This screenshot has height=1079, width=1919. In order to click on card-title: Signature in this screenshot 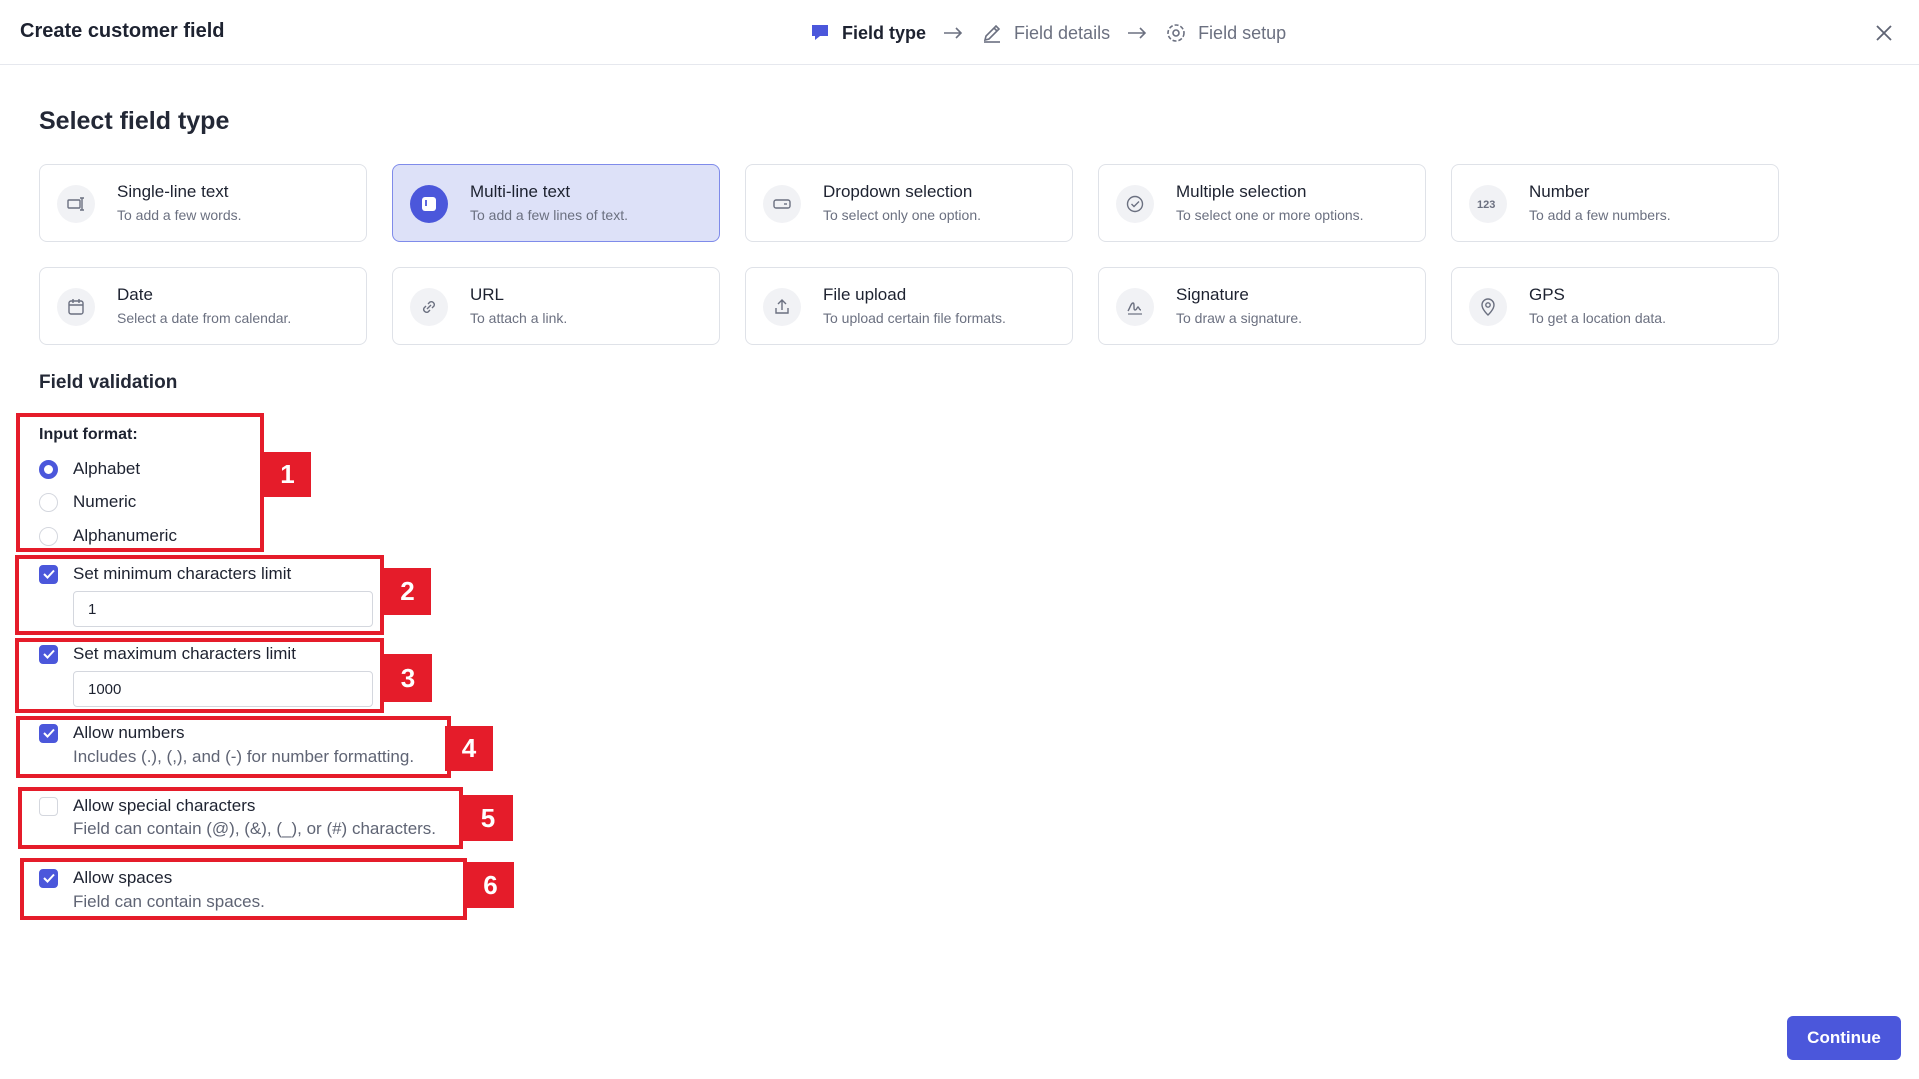, I will do `click(1212, 294)`.